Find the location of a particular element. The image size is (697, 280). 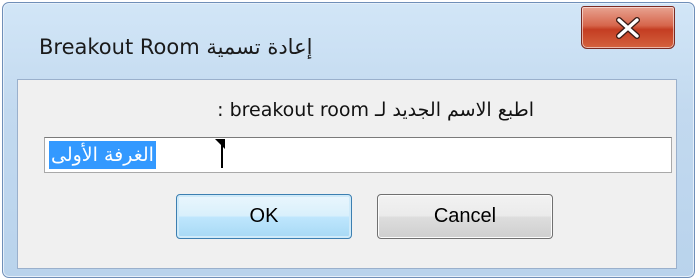

window-title: إعادة تسمية Breakout Room is located at coordinates (176, 47).